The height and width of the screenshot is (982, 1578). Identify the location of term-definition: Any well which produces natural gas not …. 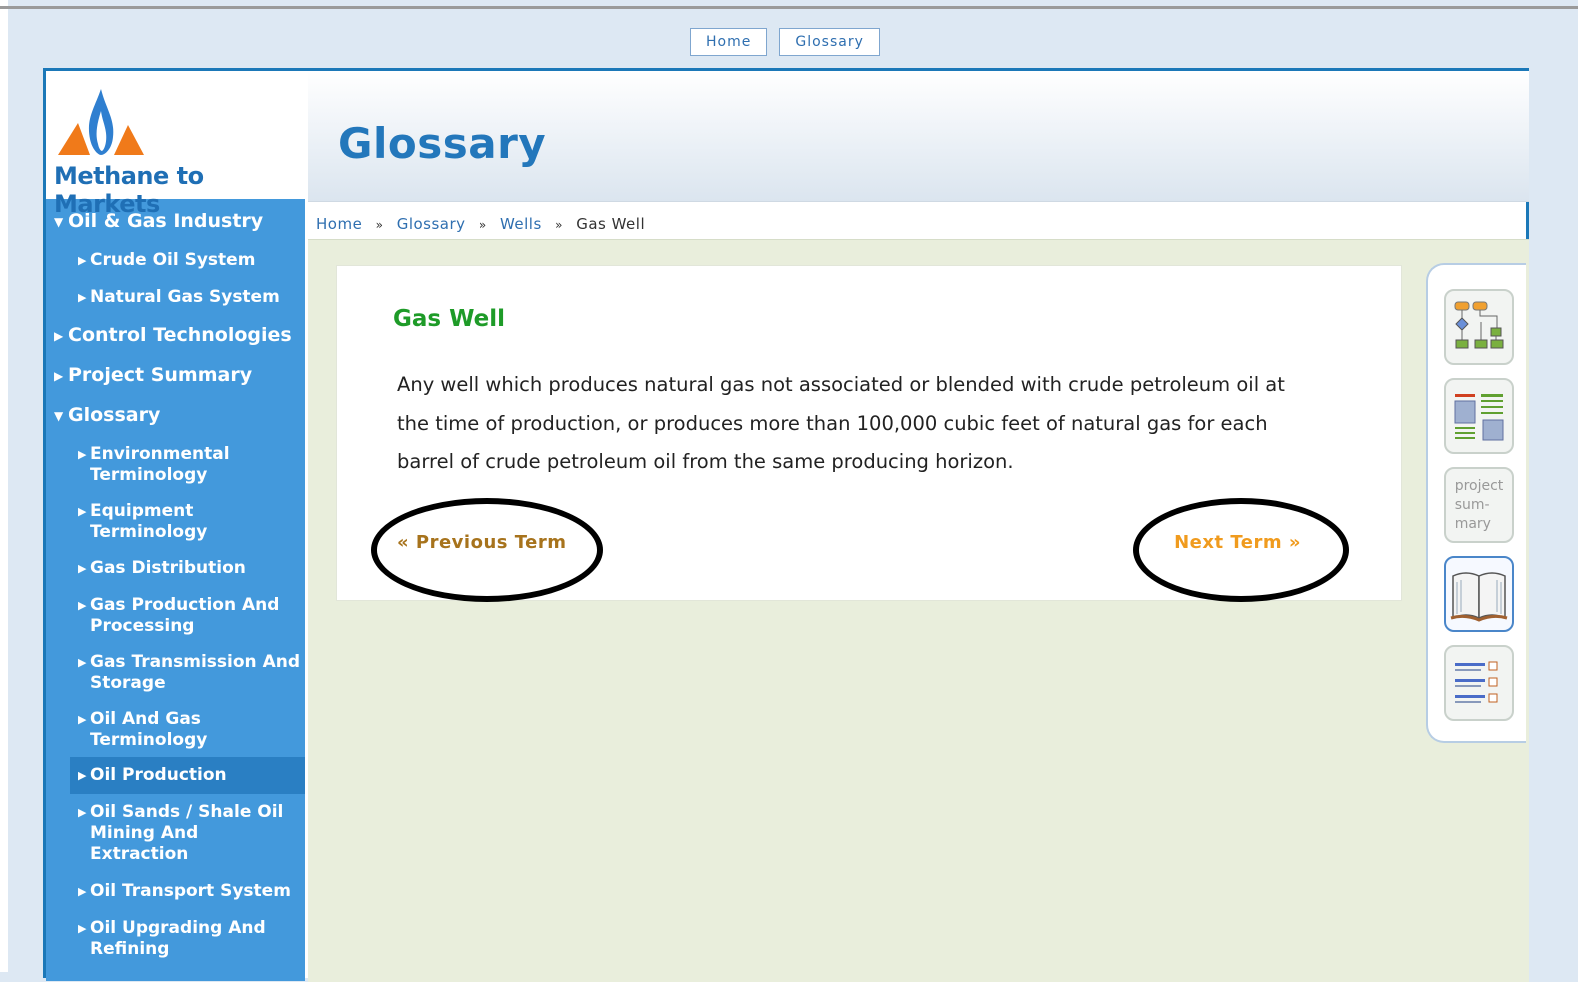
(841, 423).